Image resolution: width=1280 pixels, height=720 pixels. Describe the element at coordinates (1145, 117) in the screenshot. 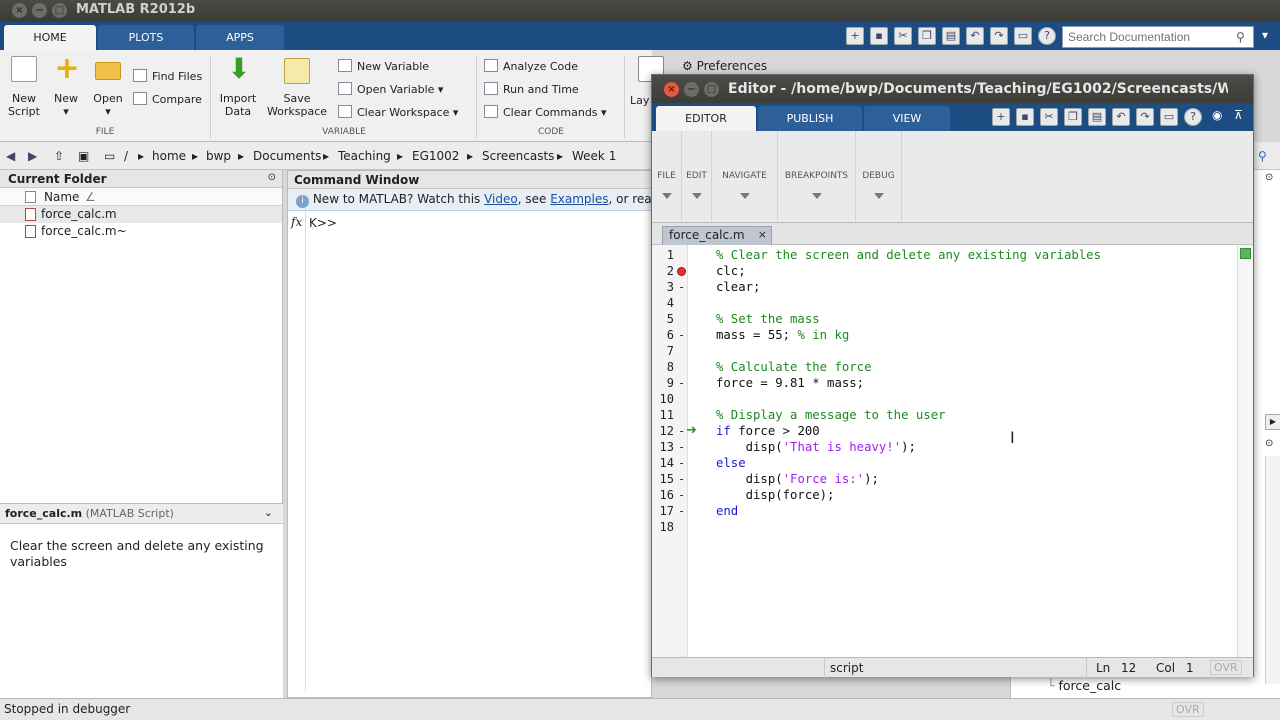

I see `redo-icon: ↷` at that location.